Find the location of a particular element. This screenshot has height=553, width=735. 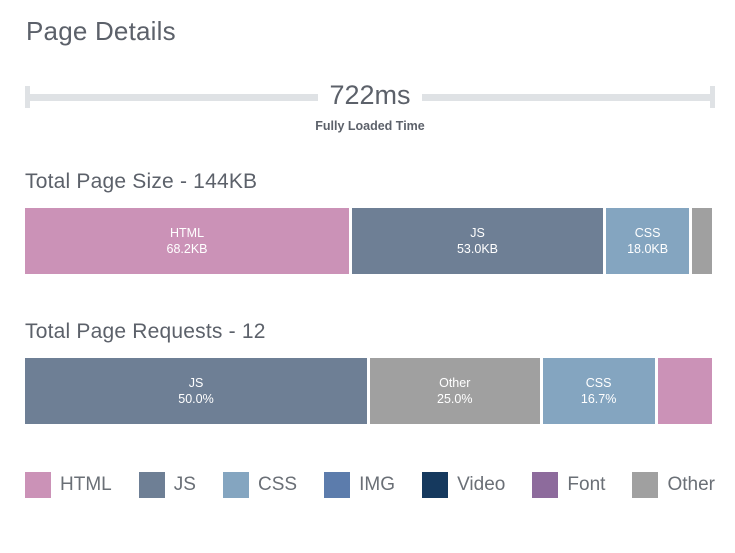

bar-segment-value: 18.0KB is located at coordinates (648, 249).